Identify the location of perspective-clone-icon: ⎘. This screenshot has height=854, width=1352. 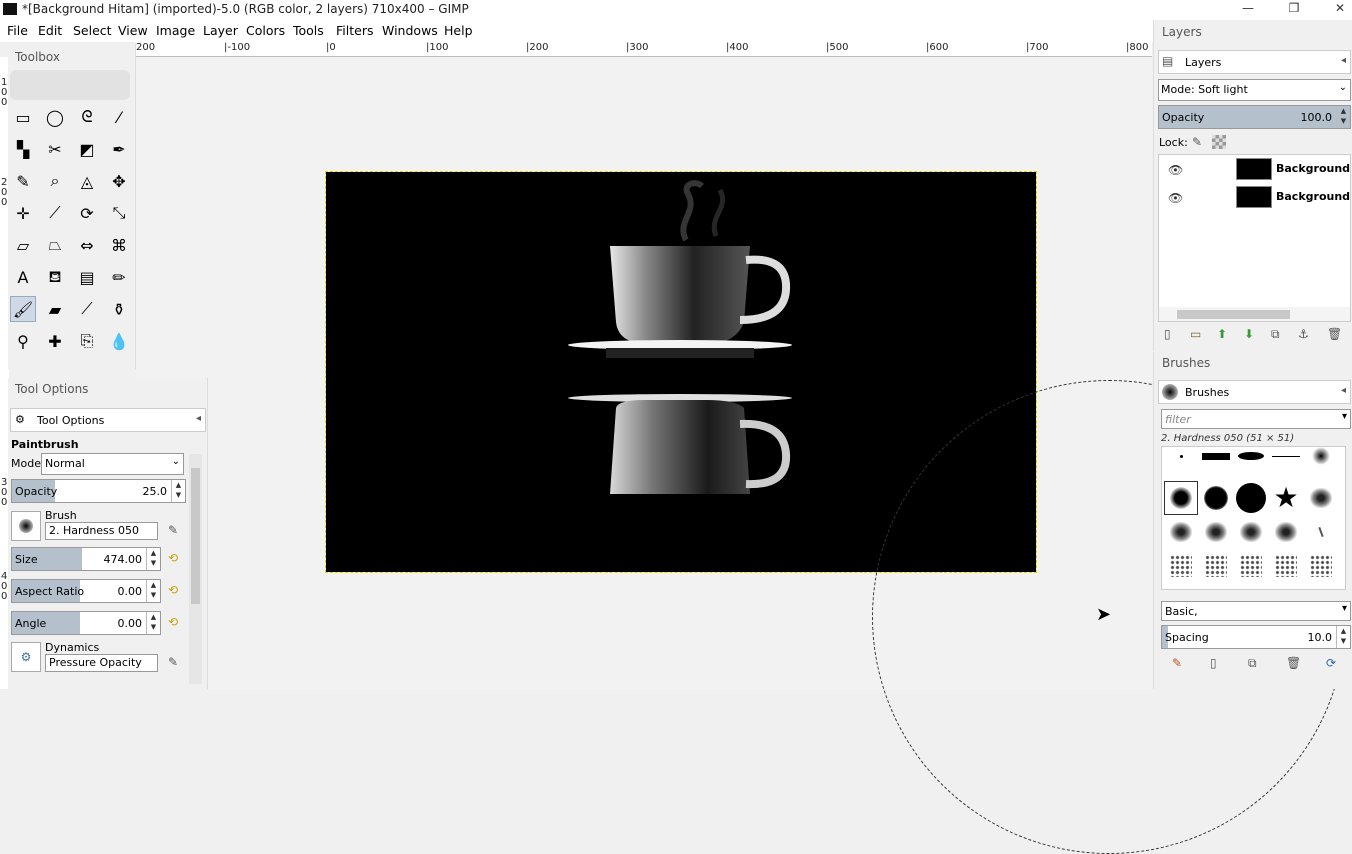
(87, 341).